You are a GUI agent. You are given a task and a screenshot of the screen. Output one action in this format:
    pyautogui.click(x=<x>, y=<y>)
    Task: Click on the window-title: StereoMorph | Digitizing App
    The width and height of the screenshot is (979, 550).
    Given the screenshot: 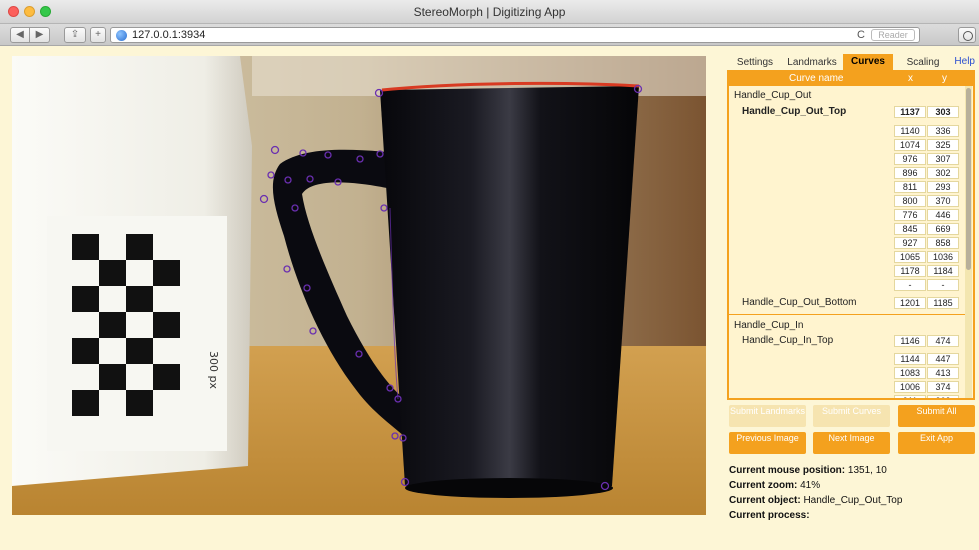 What is the action you would take?
    pyautogui.click(x=489, y=12)
    